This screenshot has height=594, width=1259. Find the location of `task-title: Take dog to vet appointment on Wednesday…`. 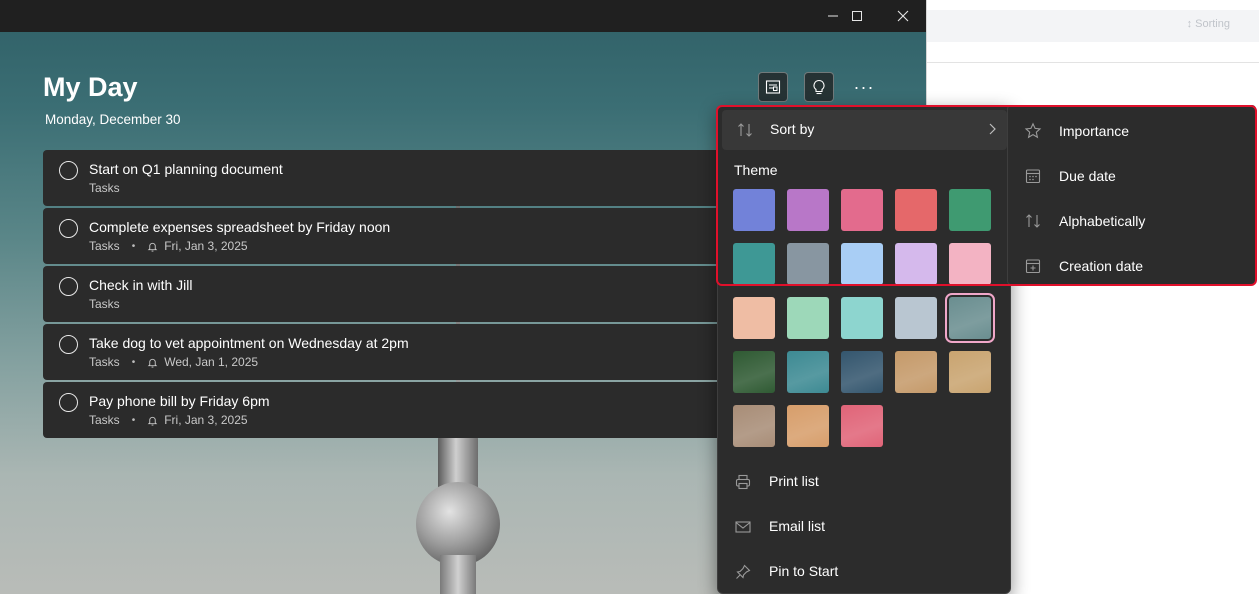

task-title: Take dog to vet appointment on Wednesday… is located at coordinates (249, 343).